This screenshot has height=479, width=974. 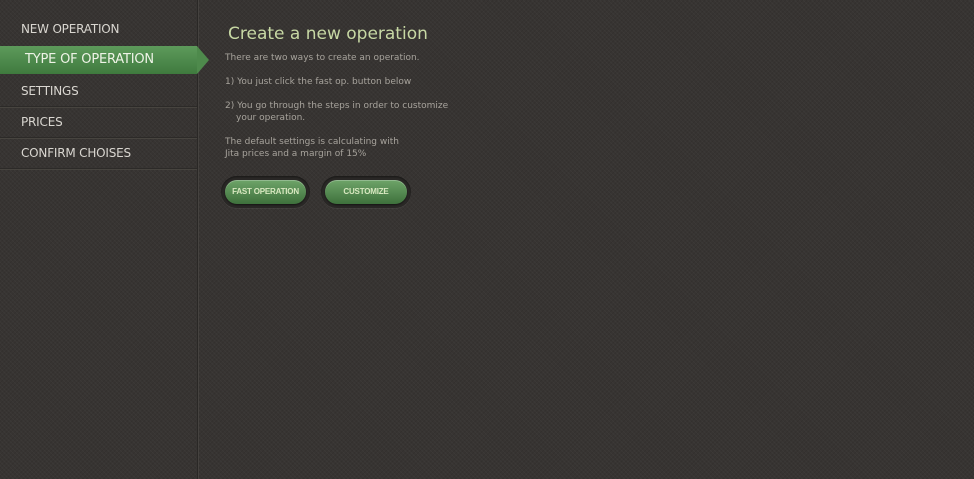 I want to click on sidebar-item-new-operation: NEW OPERATION, so click(x=98, y=29).